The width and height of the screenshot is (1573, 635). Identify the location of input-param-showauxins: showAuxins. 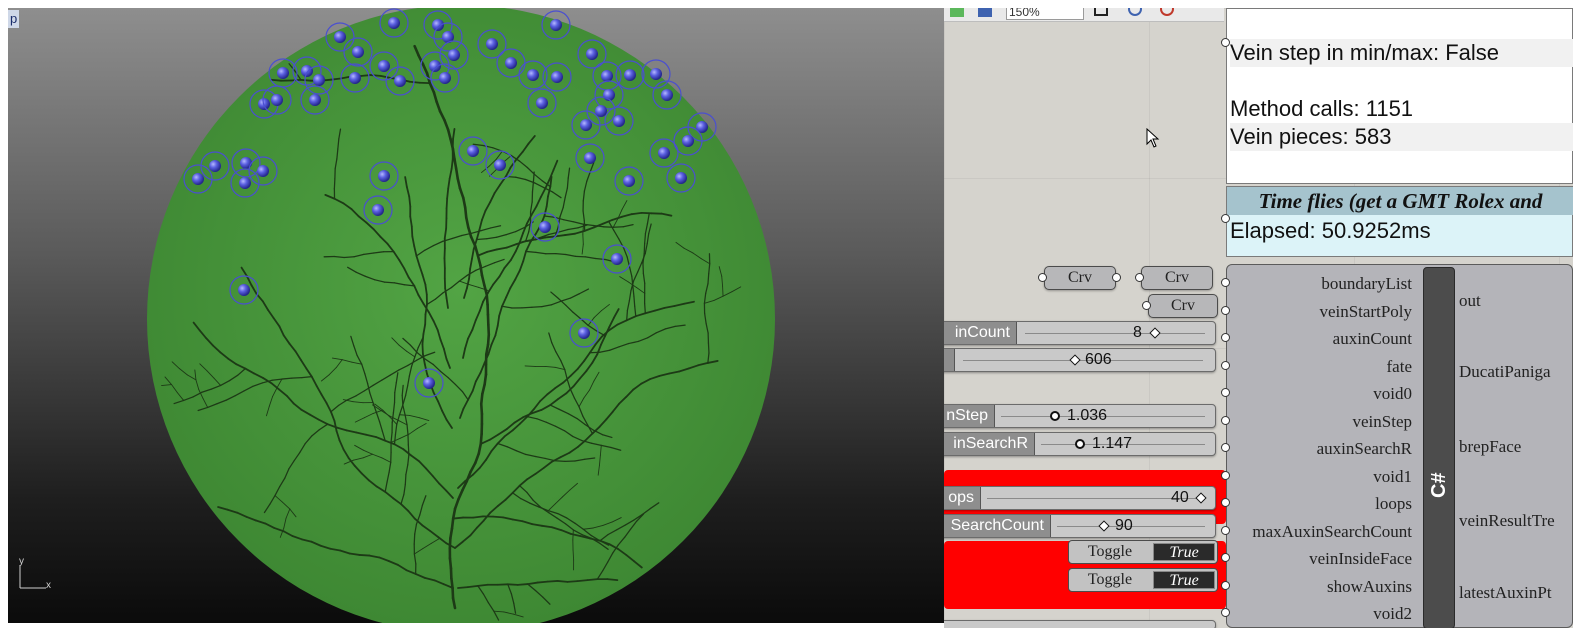
(1369, 587).